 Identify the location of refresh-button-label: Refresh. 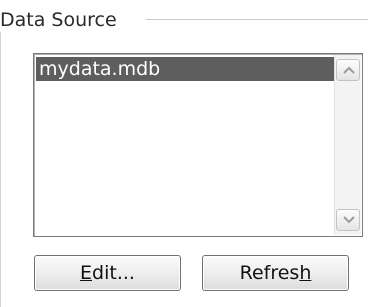
(275, 273).